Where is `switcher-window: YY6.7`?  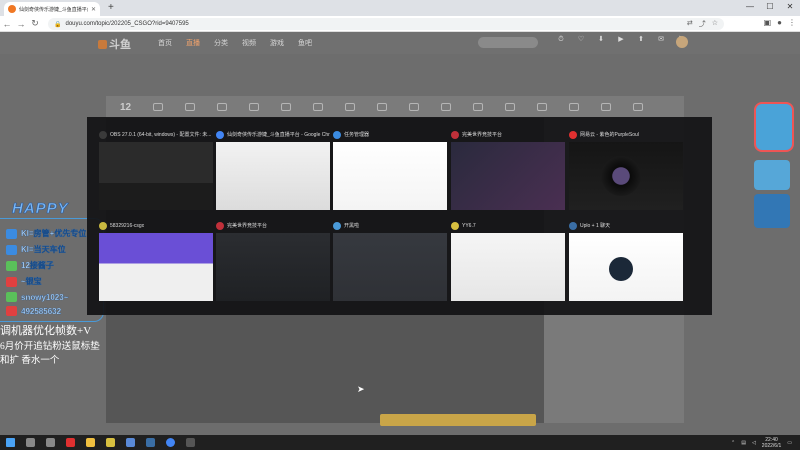 switcher-window: YY6.7 is located at coordinates (508, 260).